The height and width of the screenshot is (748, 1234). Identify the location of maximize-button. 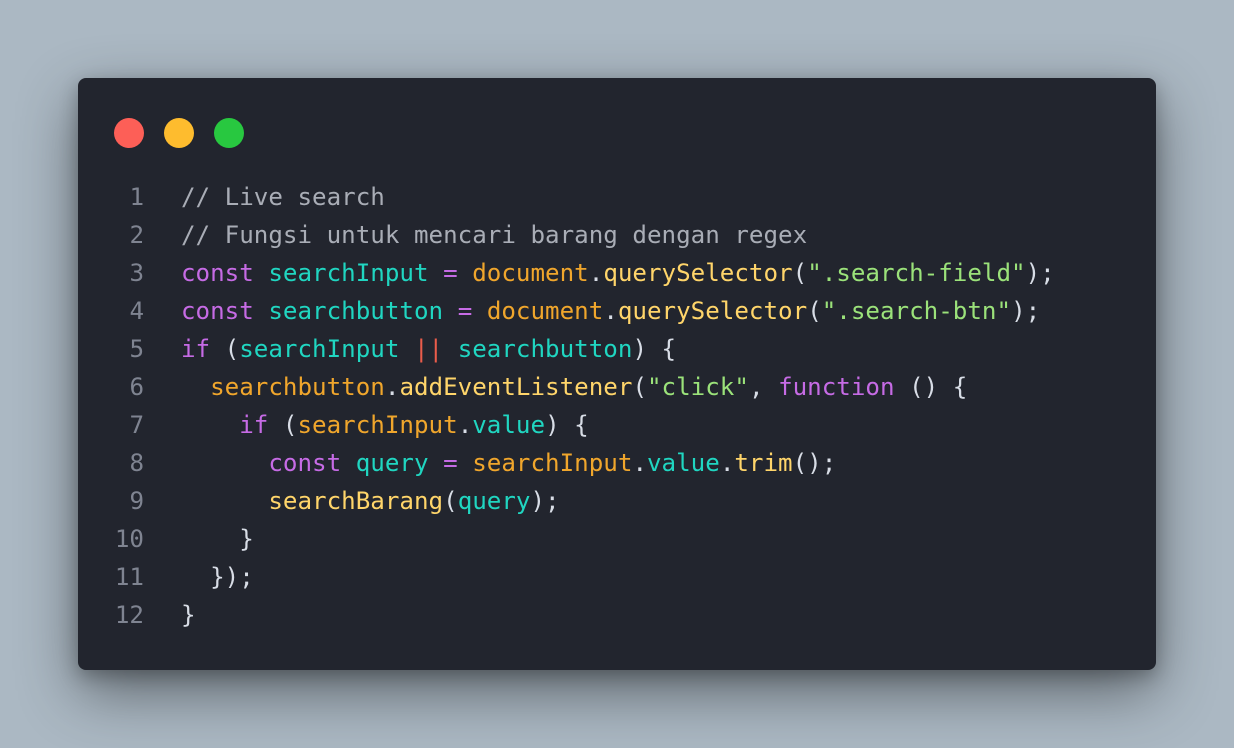
(229, 133).